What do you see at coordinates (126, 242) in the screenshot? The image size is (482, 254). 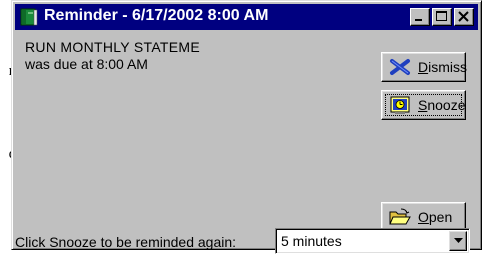 I see `snooze-hint: Click Snooze to be reminded again:` at bounding box center [126, 242].